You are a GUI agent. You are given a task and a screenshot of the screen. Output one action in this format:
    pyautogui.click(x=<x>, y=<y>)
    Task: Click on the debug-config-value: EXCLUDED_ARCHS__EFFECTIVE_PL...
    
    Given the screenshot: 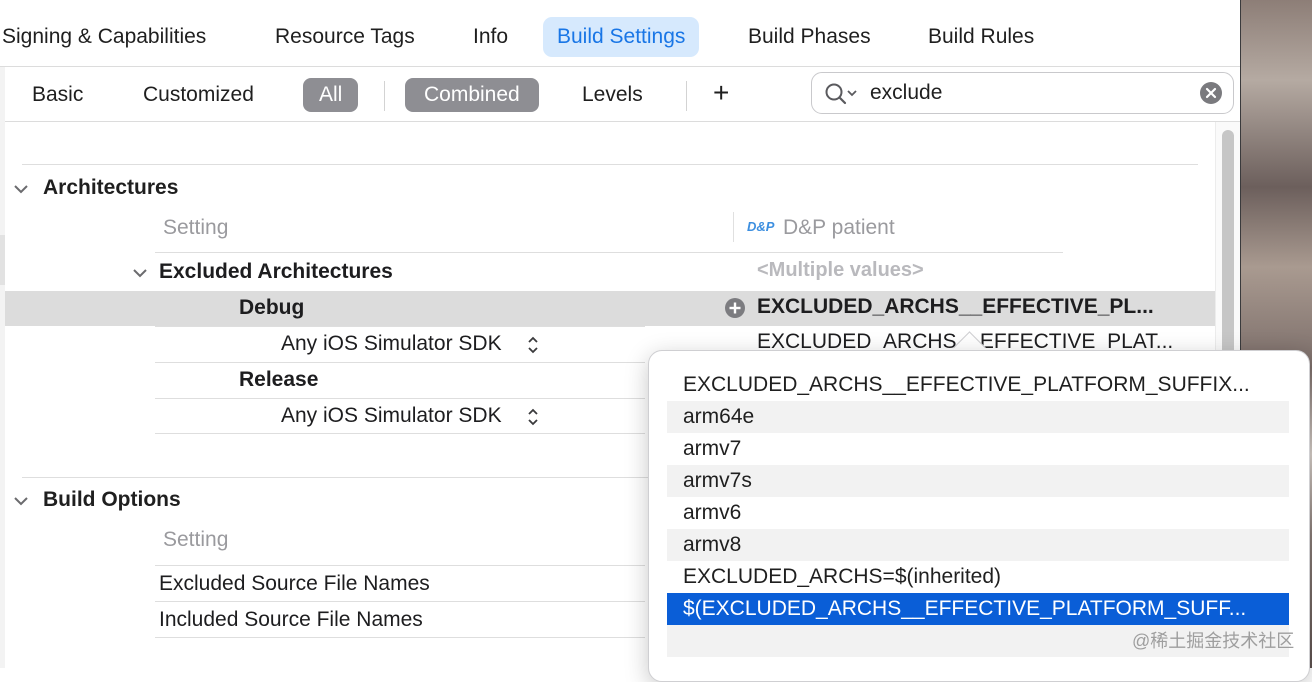 What is the action you would take?
    pyautogui.click(x=977, y=307)
    